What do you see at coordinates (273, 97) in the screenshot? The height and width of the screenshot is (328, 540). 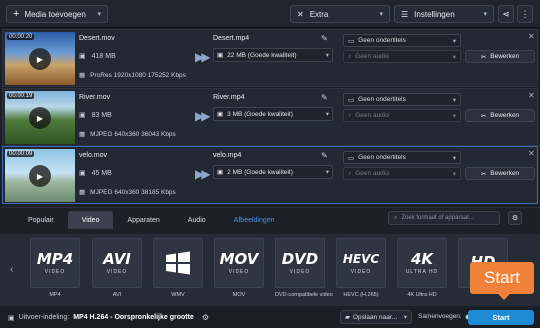 I see `output-file-name: River.mp4` at bounding box center [273, 97].